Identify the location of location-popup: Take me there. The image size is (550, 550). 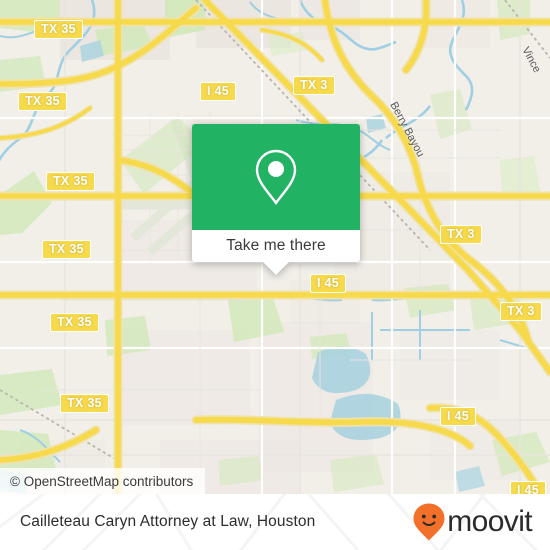
(276, 199).